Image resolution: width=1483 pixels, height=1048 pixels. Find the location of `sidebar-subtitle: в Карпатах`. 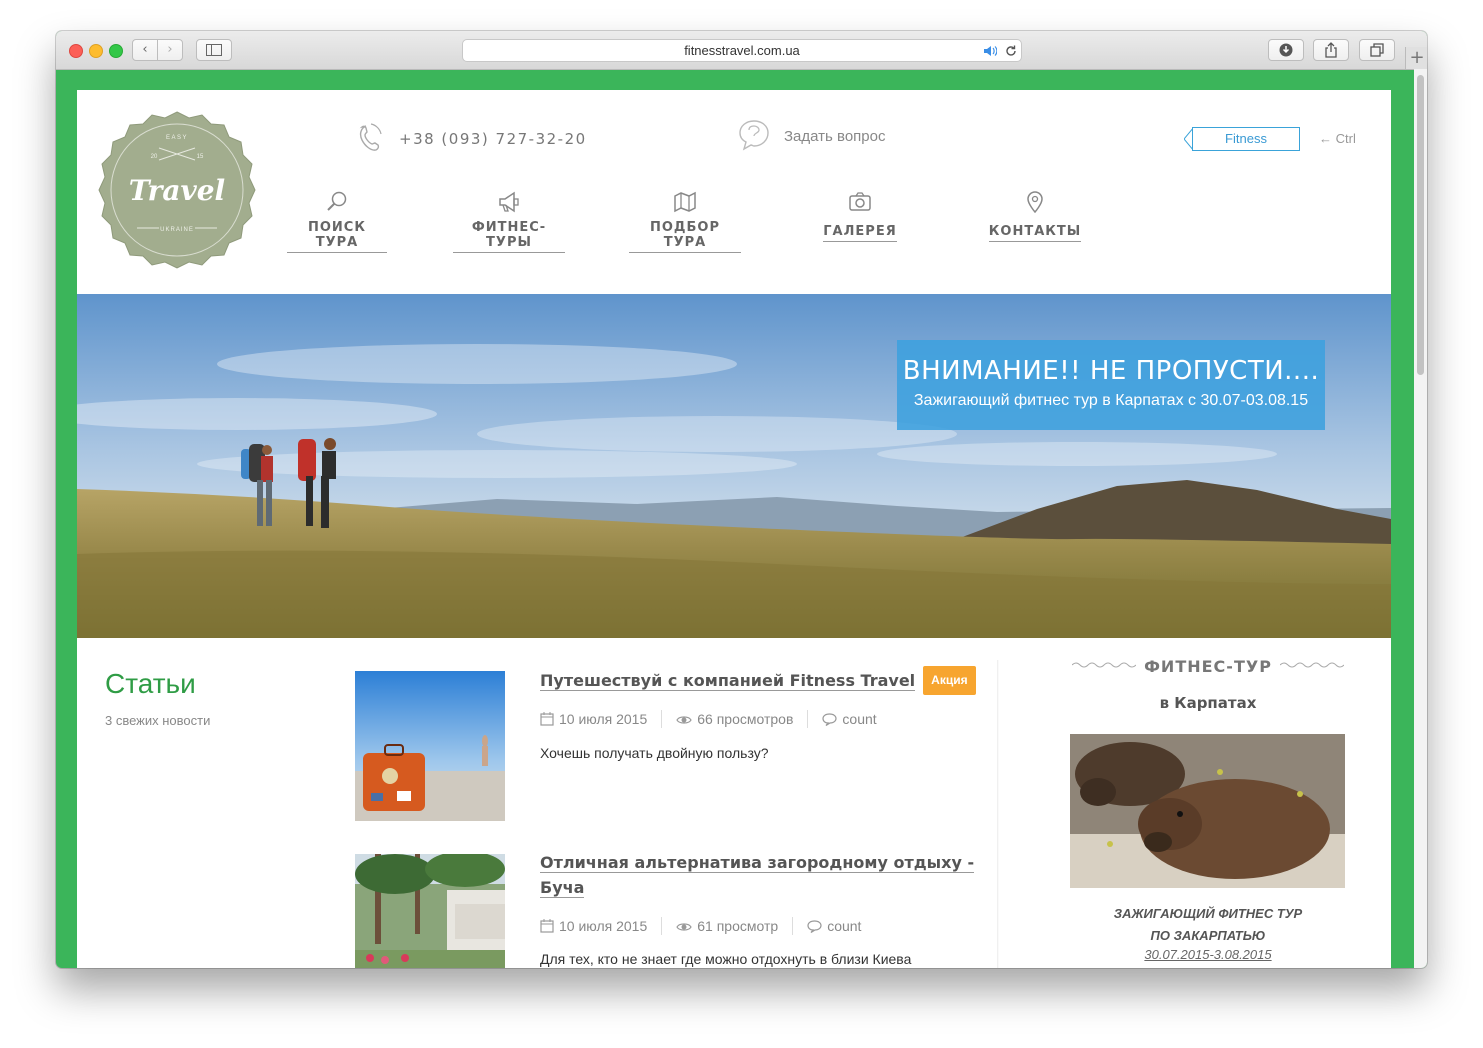

sidebar-subtitle: в Карпатах is located at coordinates (1208, 703).